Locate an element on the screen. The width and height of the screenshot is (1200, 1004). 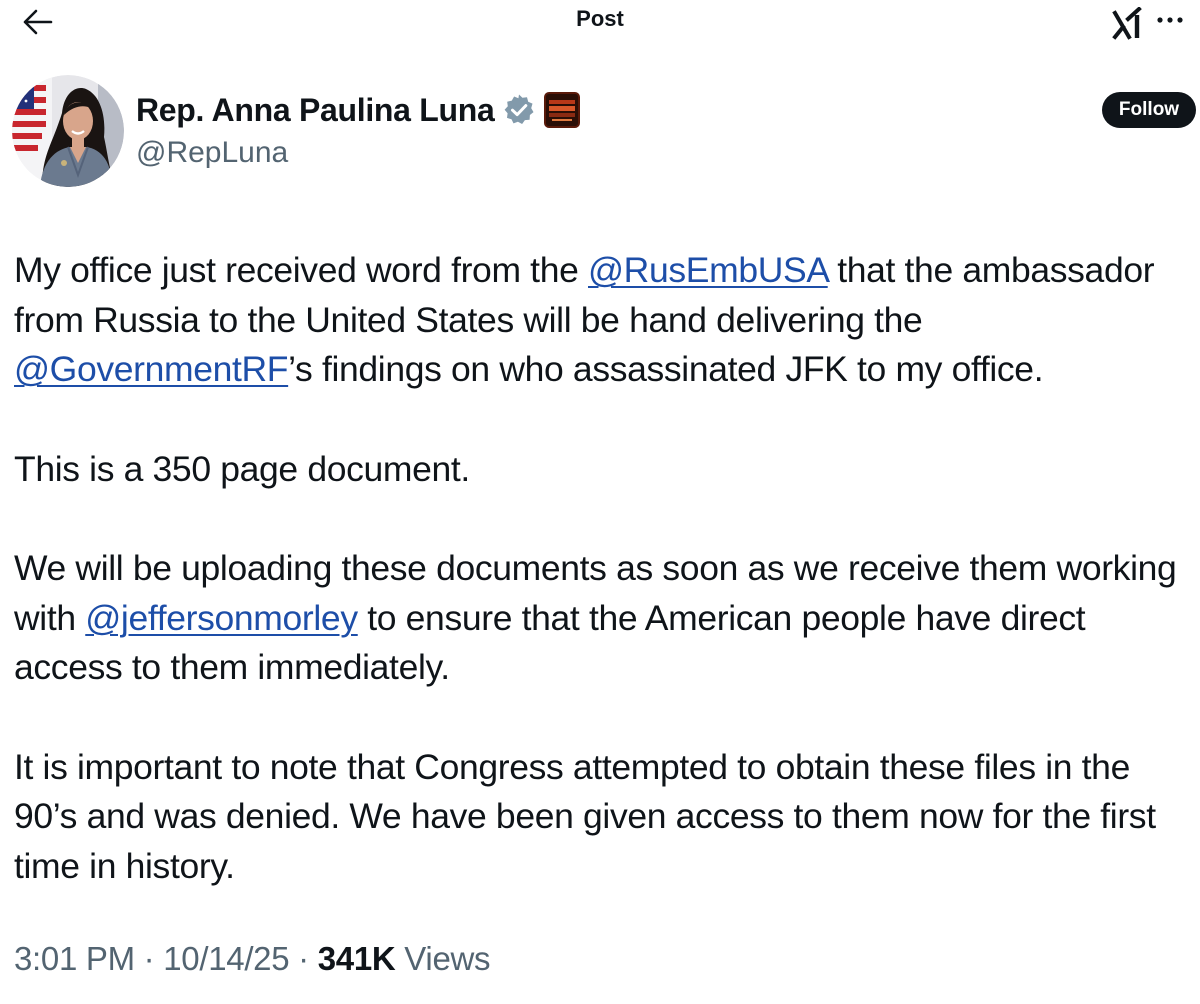
views-label: Views is located at coordinates (443, 958).